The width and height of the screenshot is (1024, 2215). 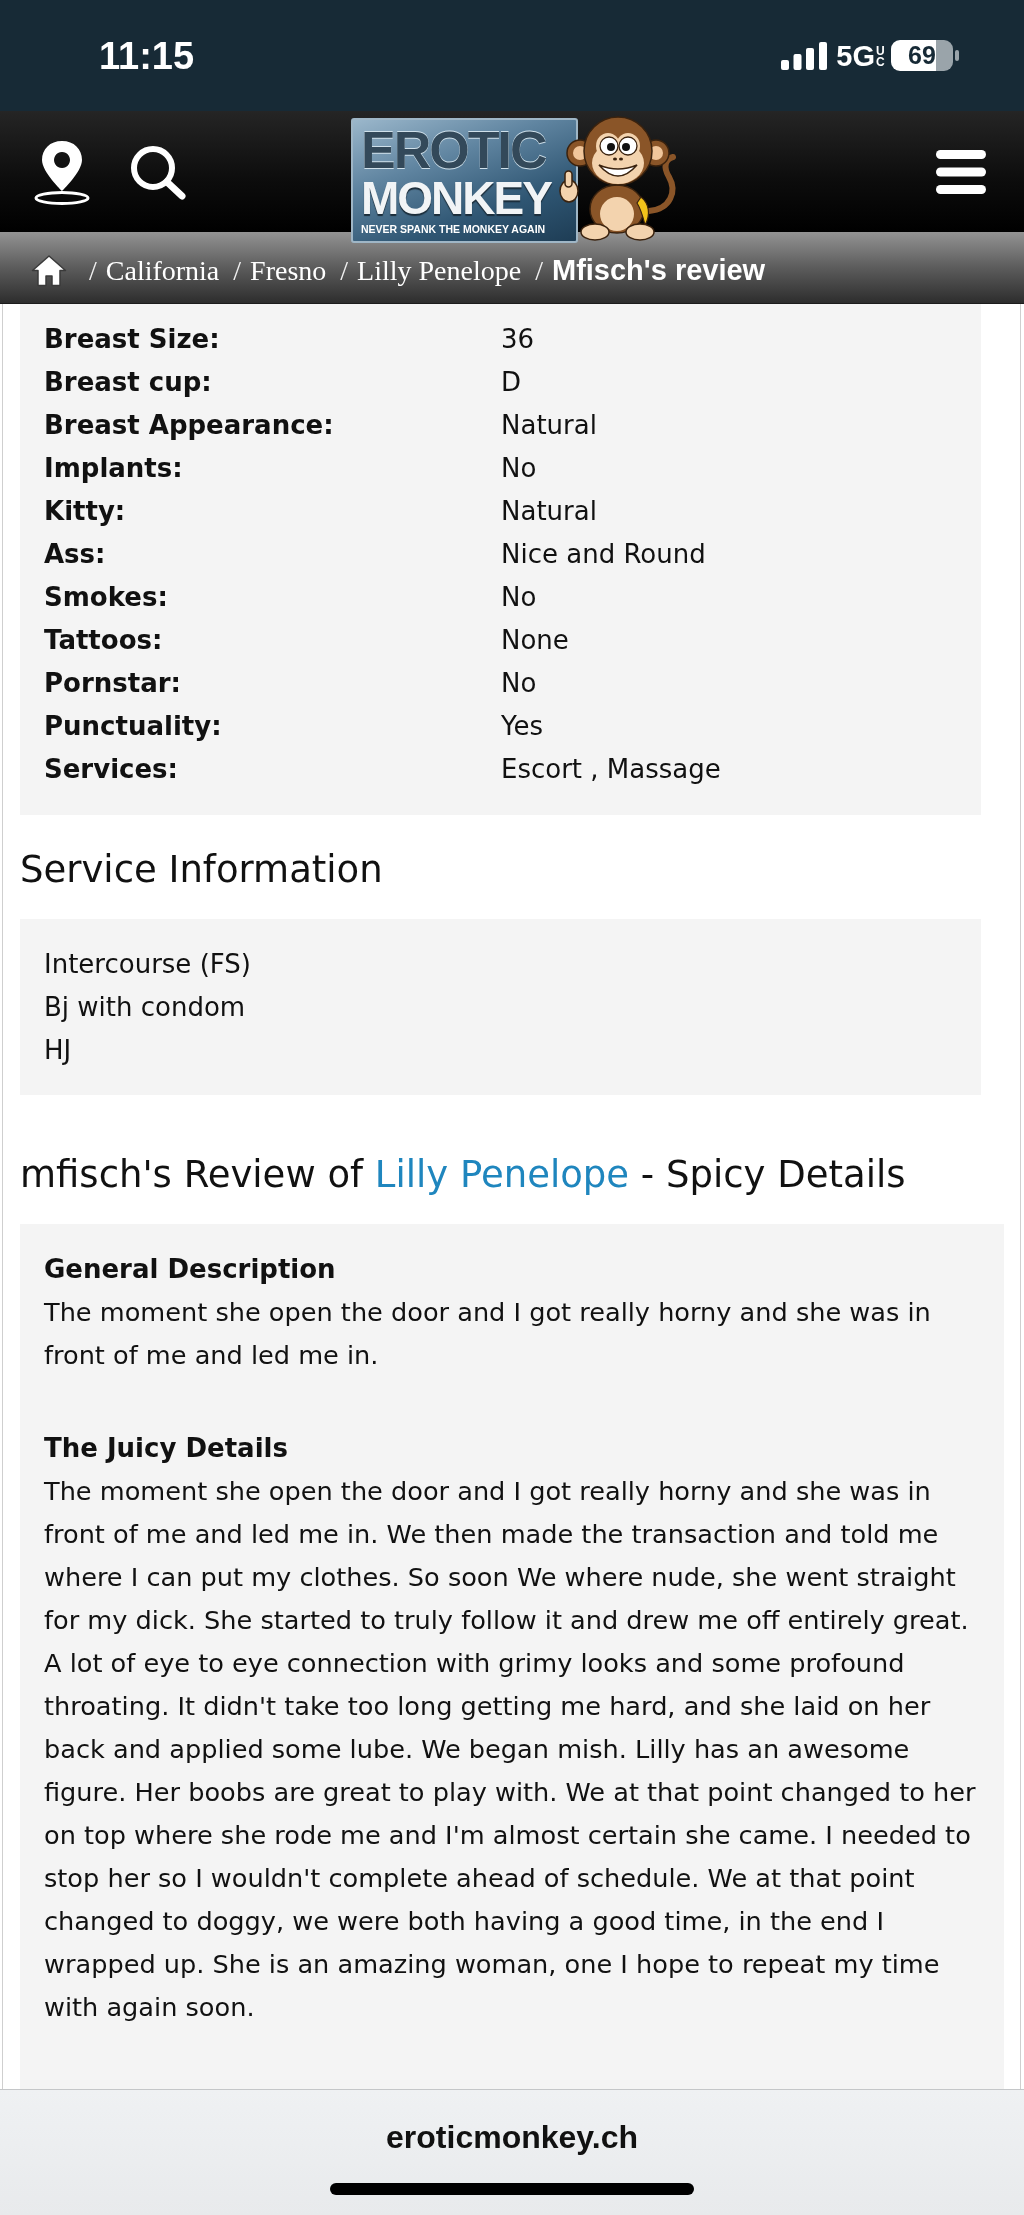 I want to click on breadcrumb-link: Fresno, so click(x=288, y=270).